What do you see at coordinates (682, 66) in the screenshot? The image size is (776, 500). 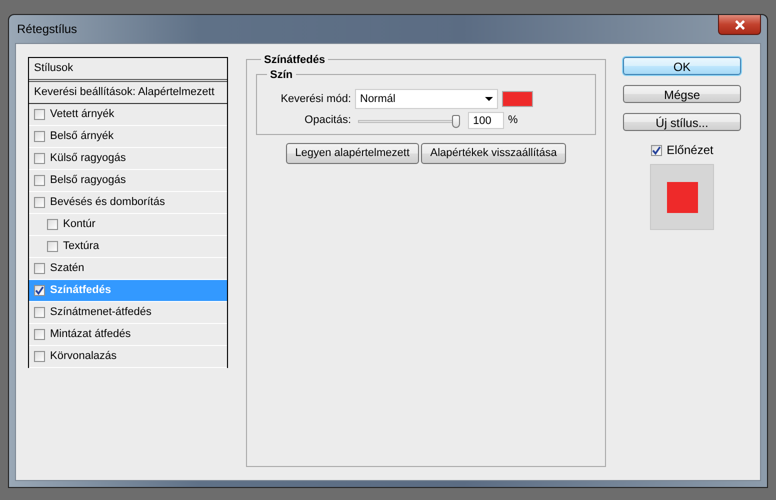 I see `dialog-button: OK` at bounding box center [682, 66].